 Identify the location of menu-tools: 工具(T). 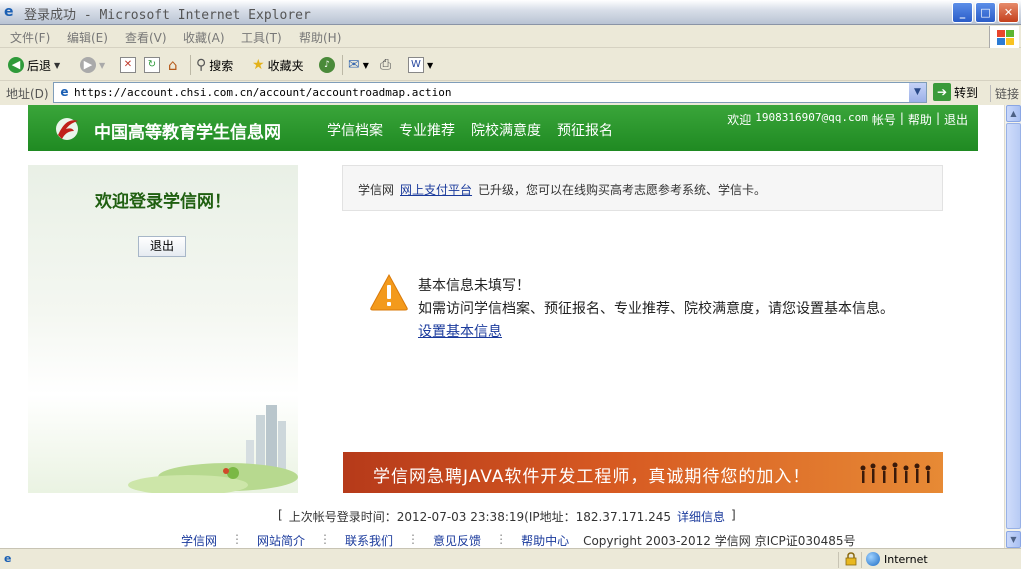
(261, 37).